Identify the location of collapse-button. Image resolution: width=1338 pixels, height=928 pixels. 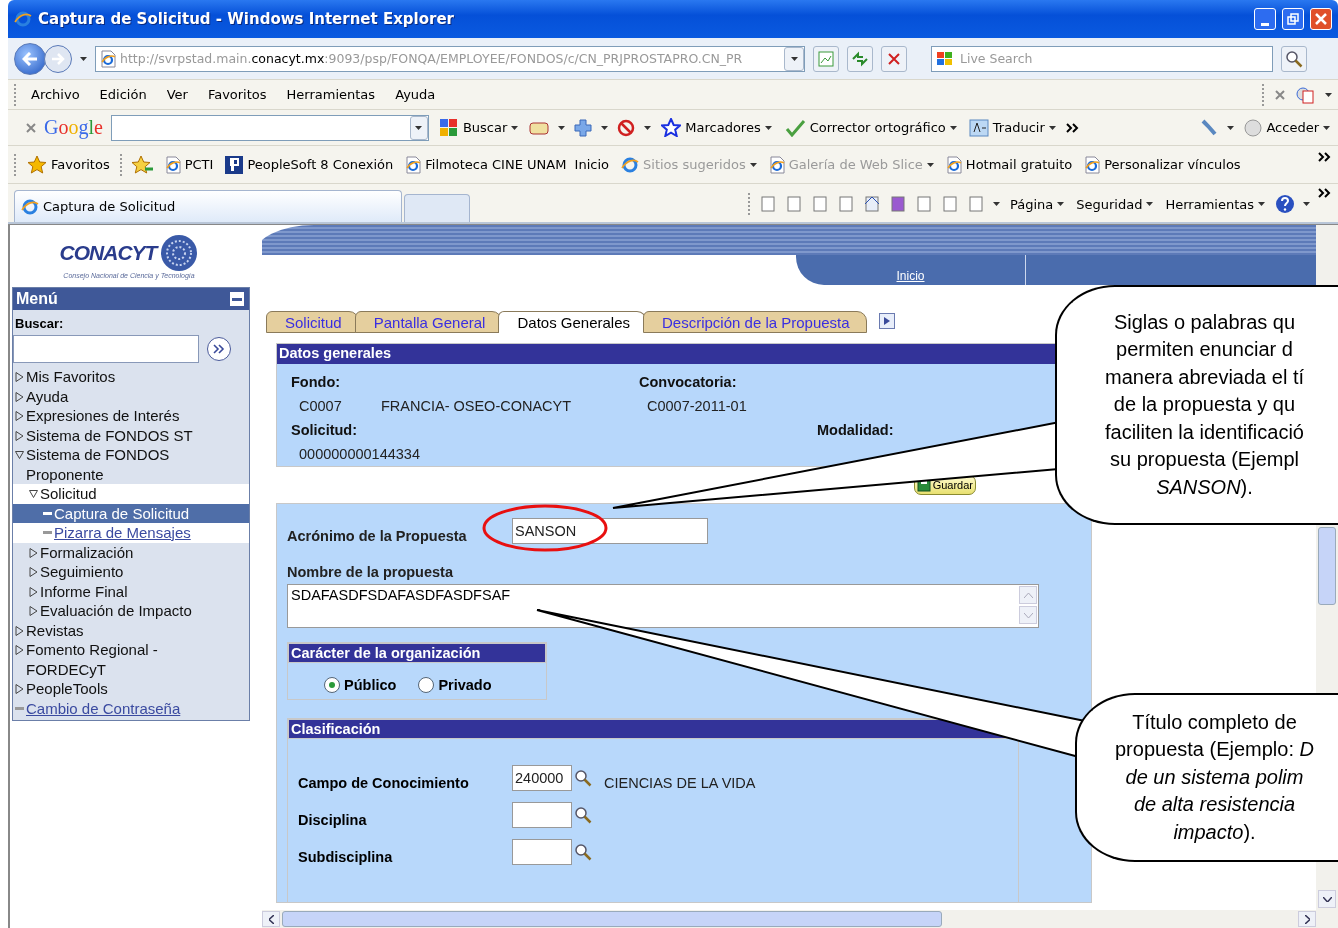
(237, 299).